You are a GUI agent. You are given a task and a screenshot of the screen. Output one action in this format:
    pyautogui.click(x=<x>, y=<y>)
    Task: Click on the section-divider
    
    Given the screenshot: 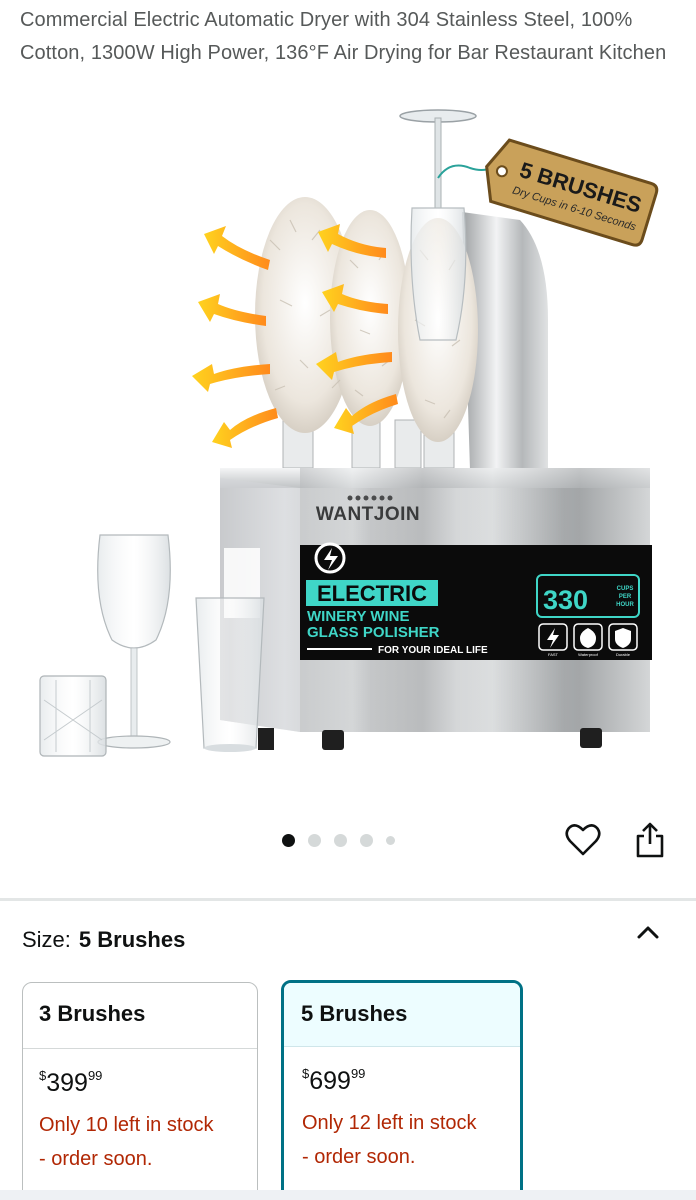 What is the action you would take?
    pyautogui.click(x=348, y=899)
    